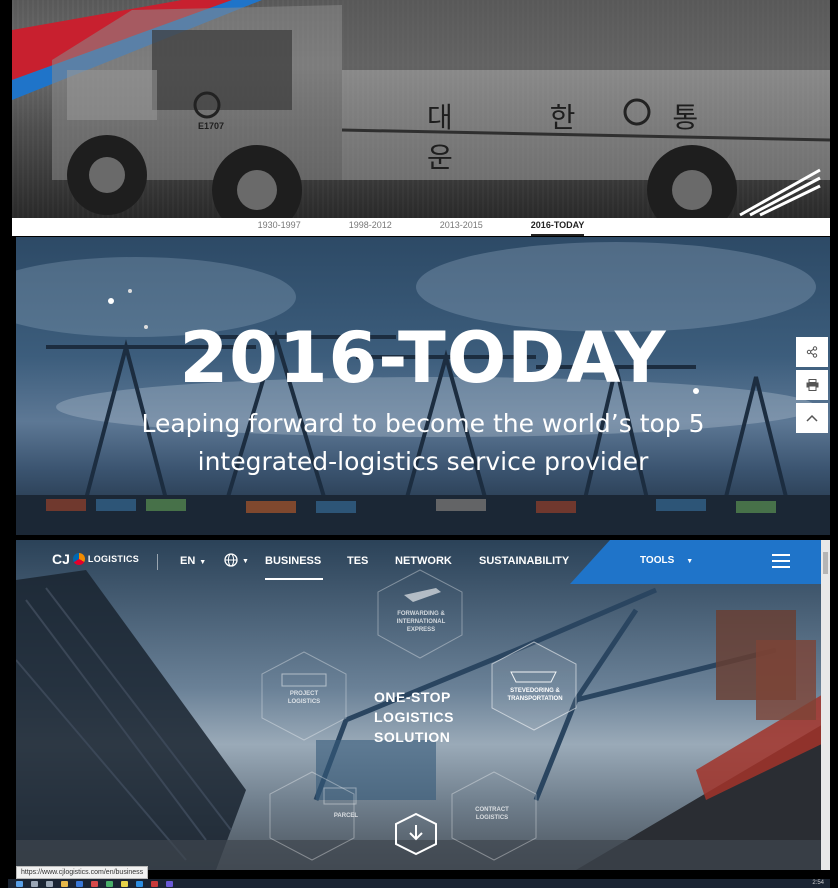 This screenshot has height=888, width=838. I want to click on truck-plate: E1707, so click(211, 126).